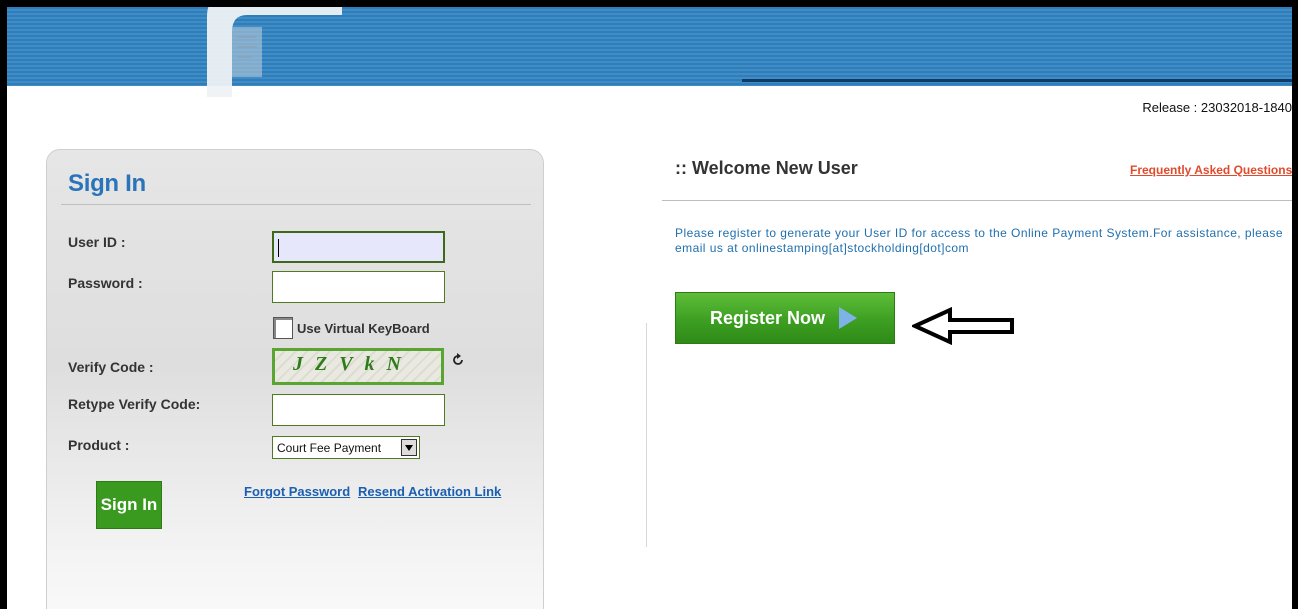  What do you see at coordinates (129, 505) in the screenshot?
I see `signin-button: Sign In` at bounding box center [129, 505].